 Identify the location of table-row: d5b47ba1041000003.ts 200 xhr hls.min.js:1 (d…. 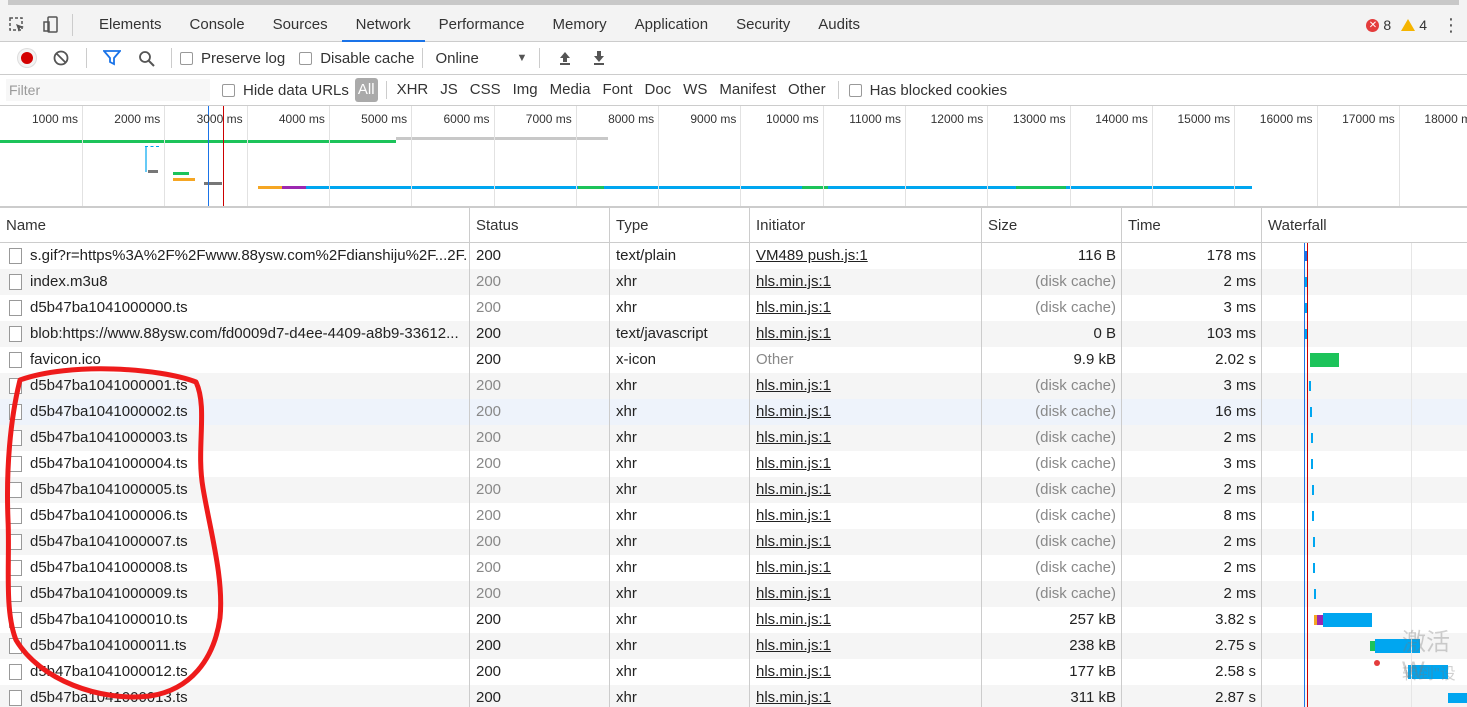
(733, 438).